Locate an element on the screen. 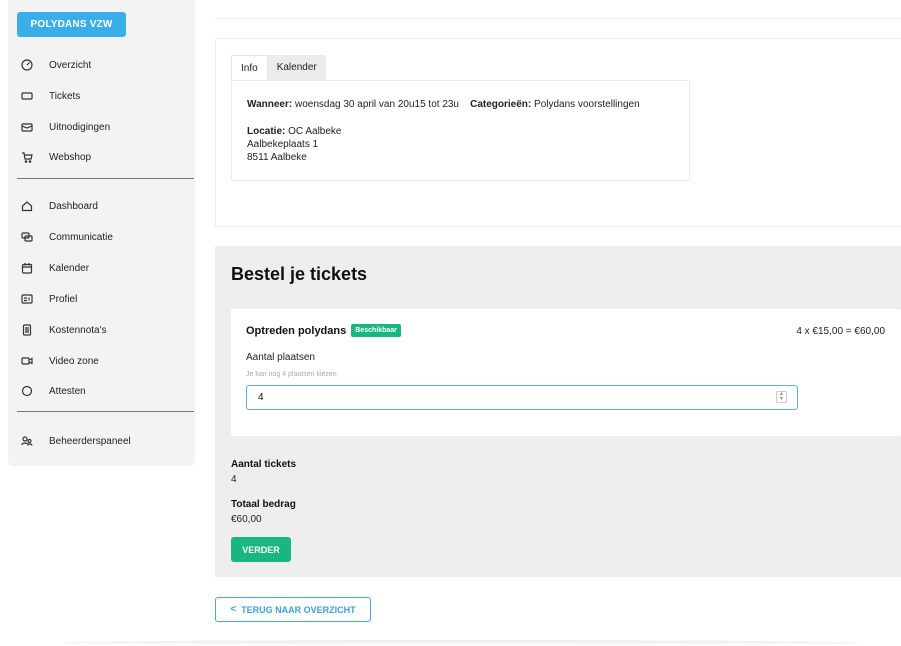 Image resolution: width=901 pixels, height=646 pixels. sidebar-item-tickets: Tickets is located at coordinates (50, 96).